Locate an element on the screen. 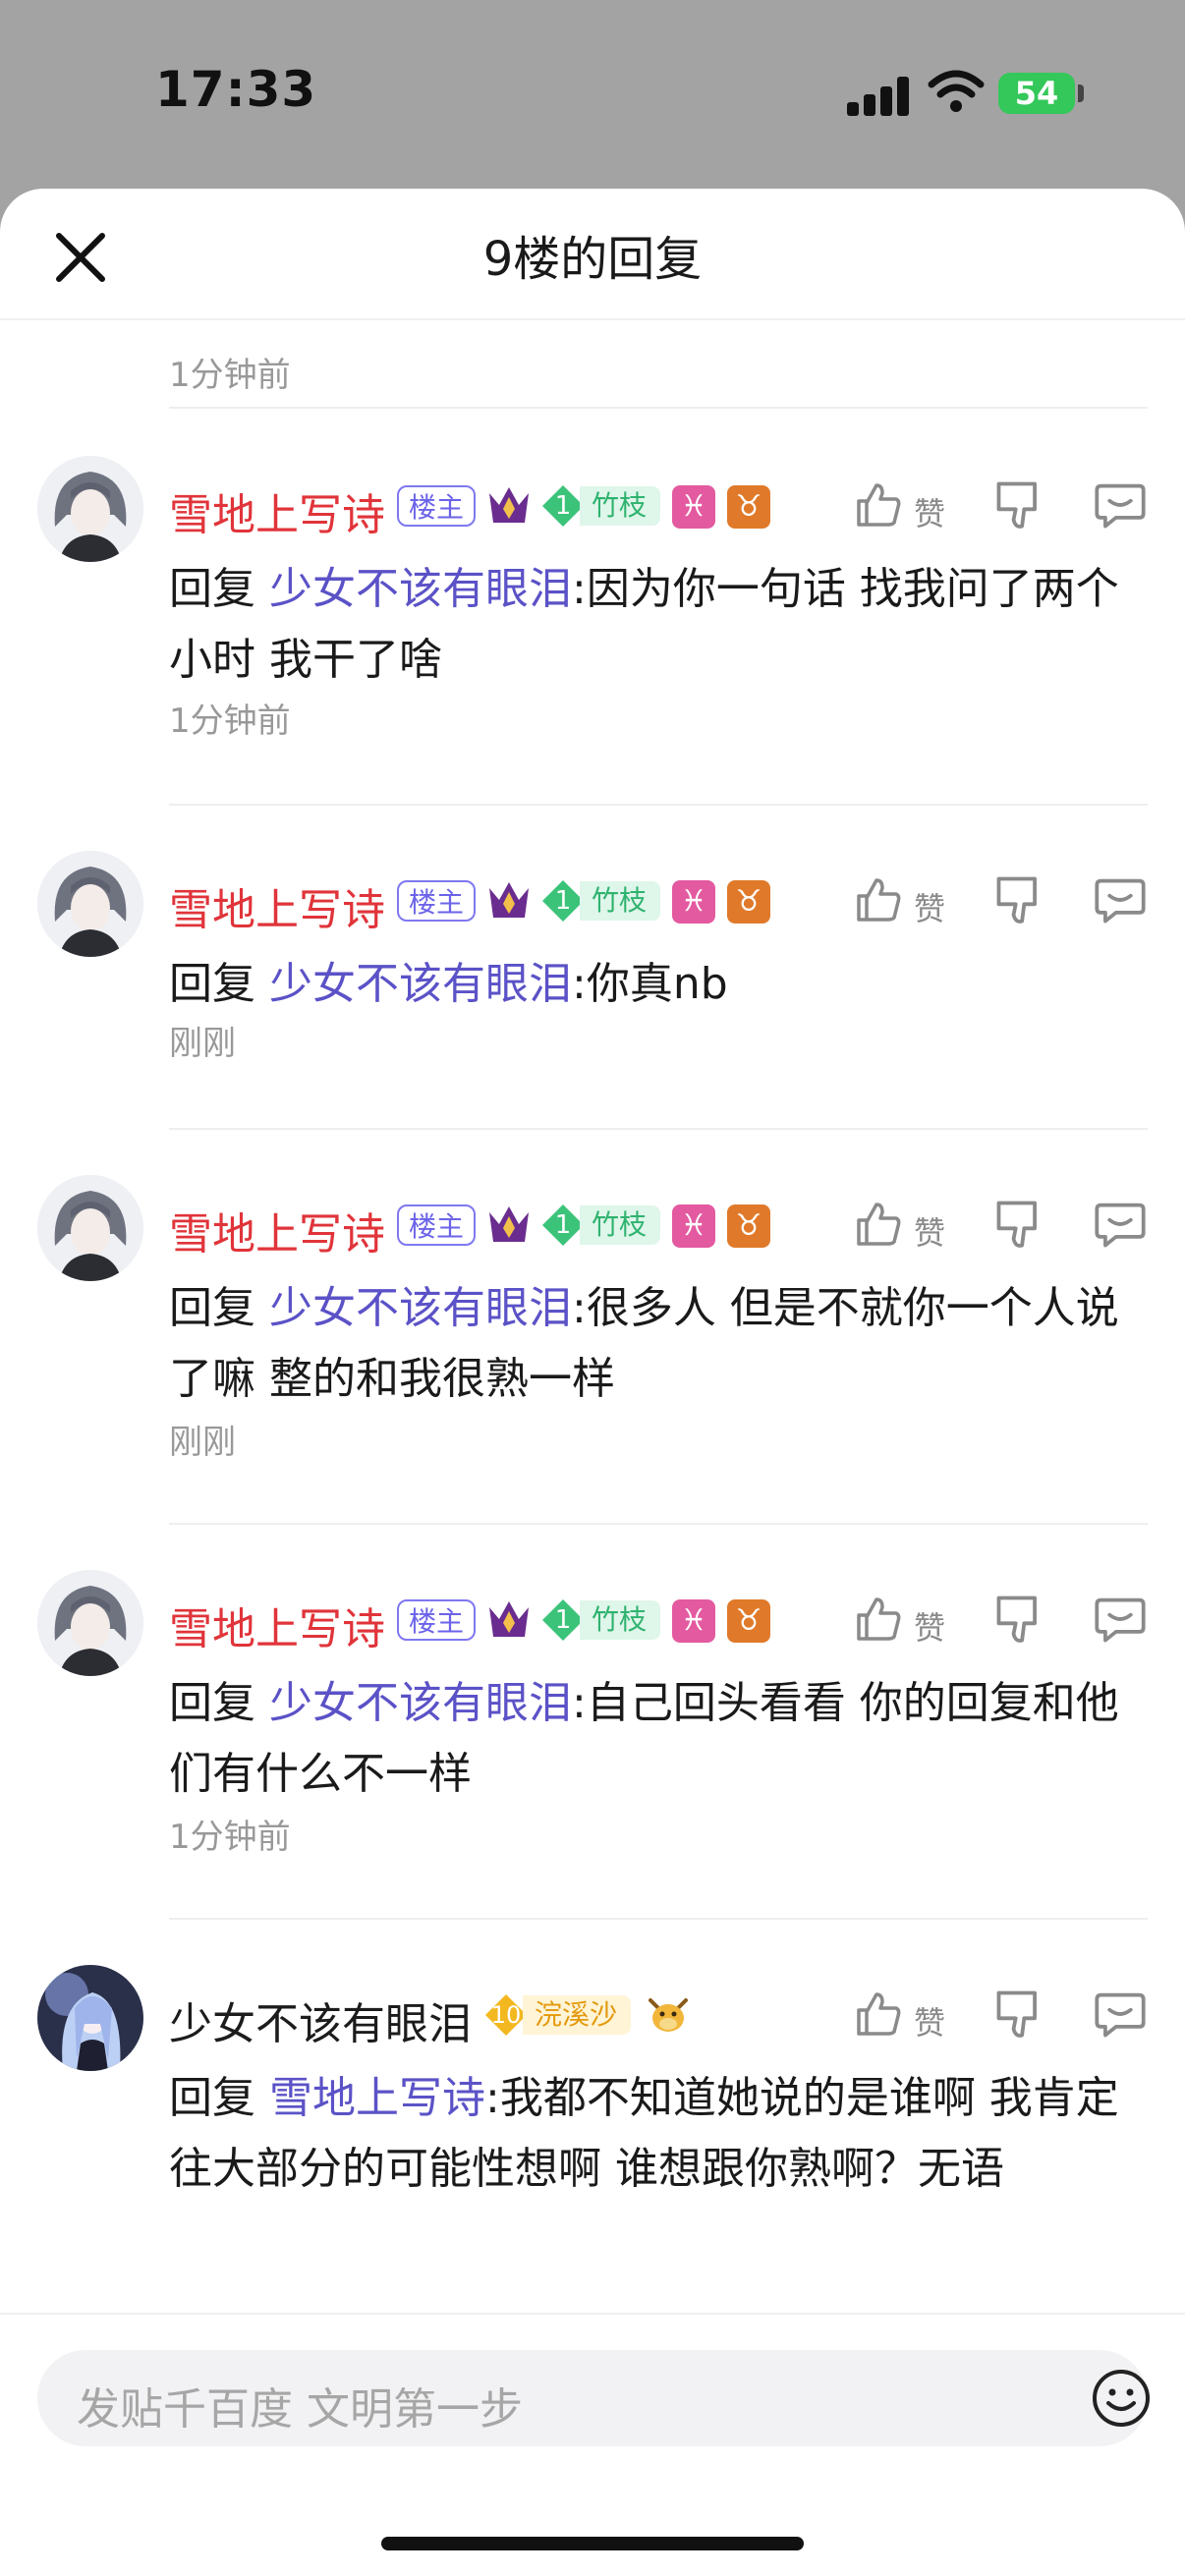  comment-content: 回复 少女不该有眼泪:因为你一句话 找我问了两个小时 我干了啥 is located at coordinates (651, 625).